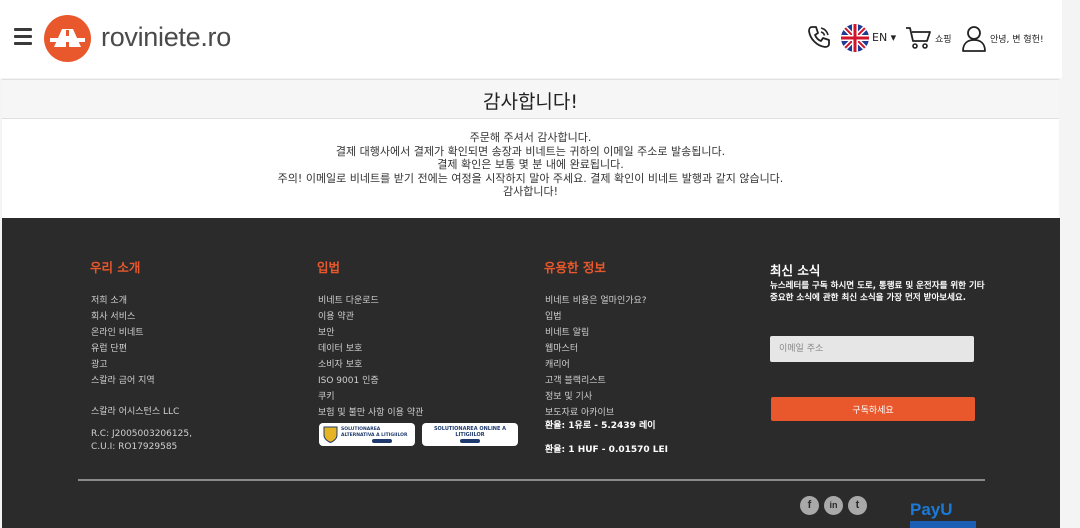  What do you see at coordinates (134, 447) in the screenshot?
I see `company-reg-line: C.U.I: RO17929585` at bounding box center [134, 447].